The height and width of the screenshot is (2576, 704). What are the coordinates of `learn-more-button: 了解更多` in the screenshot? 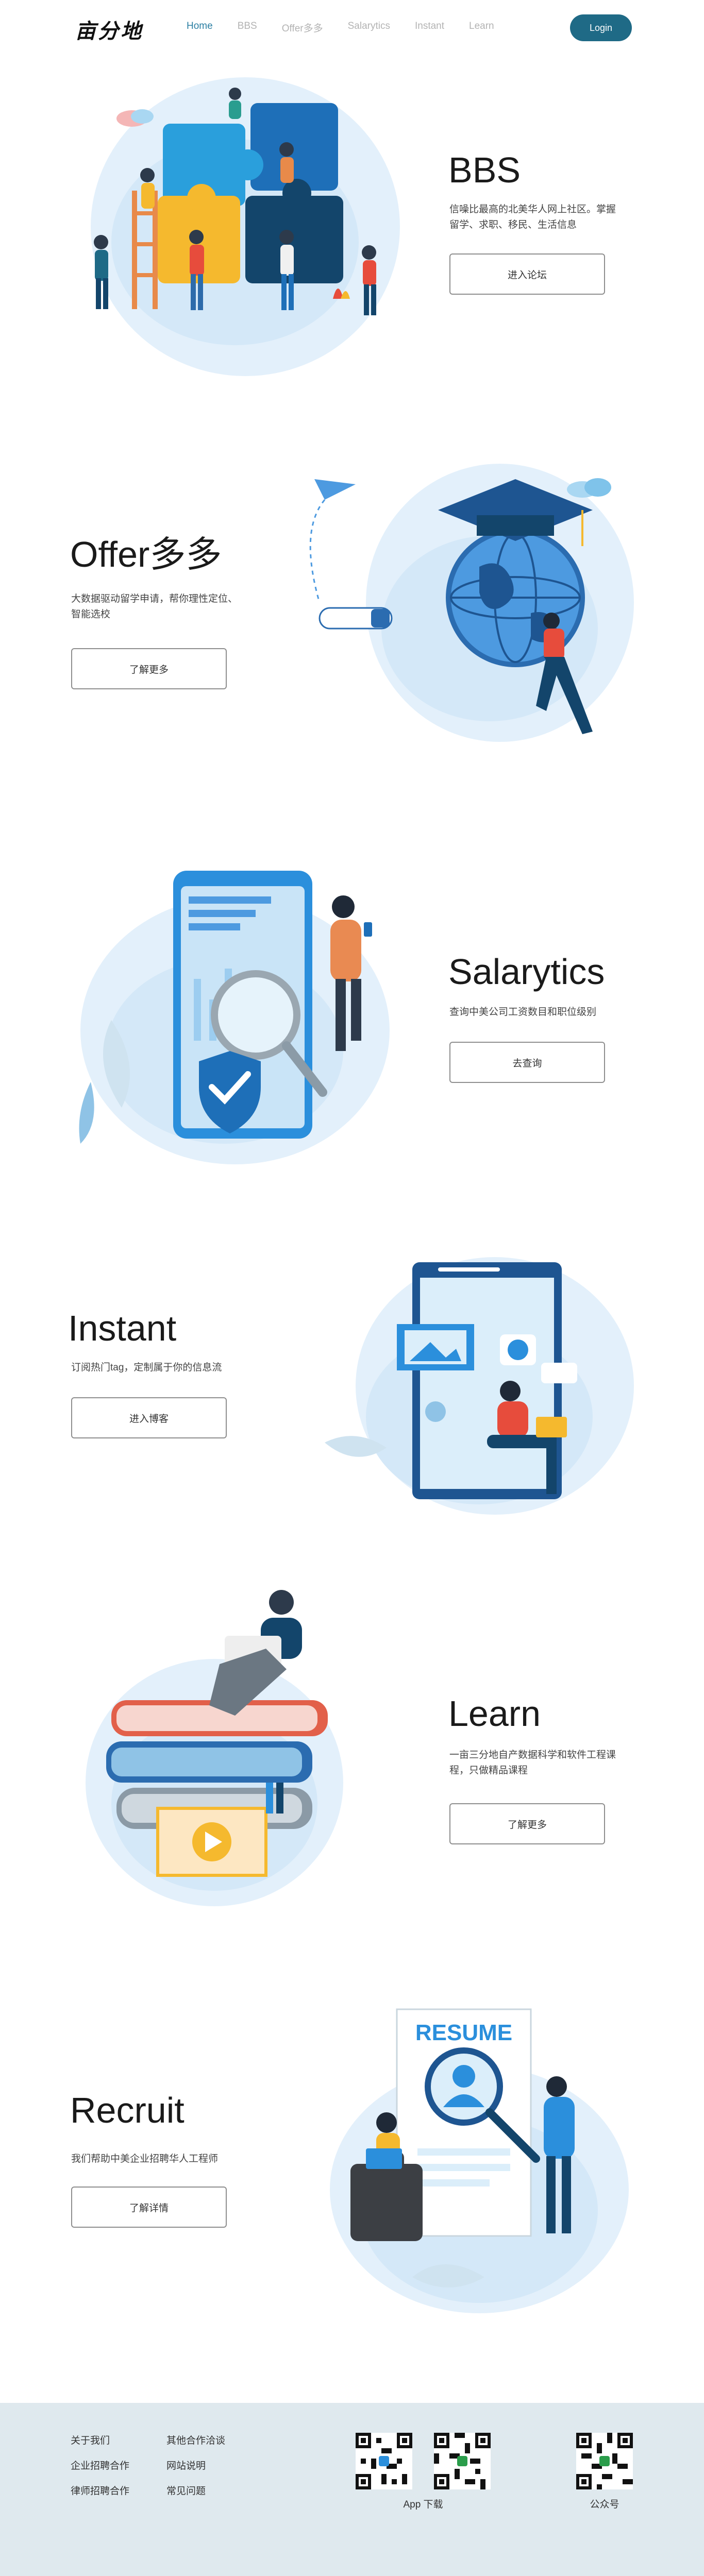 It's located at (527, 1823).